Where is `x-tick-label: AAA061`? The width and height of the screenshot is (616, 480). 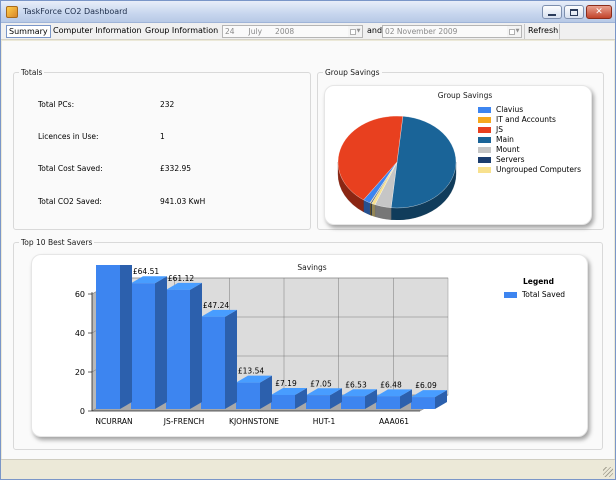 x-tick-label: AAA061 is located at coordinates (394, 421).